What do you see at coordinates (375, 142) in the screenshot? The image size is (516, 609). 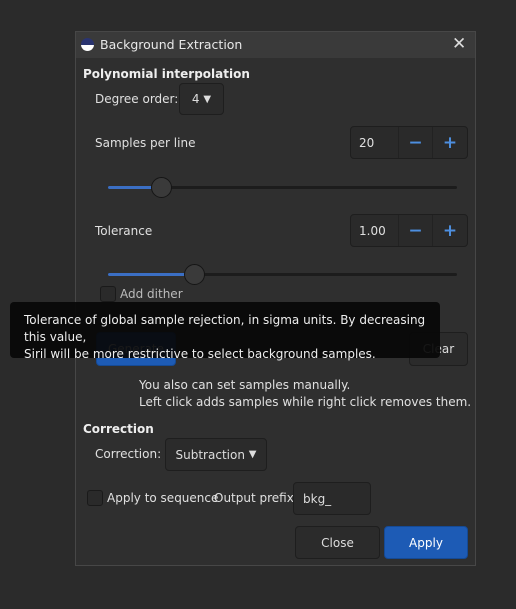 I see `samples-value: 20` at bounding box center [375, 142].